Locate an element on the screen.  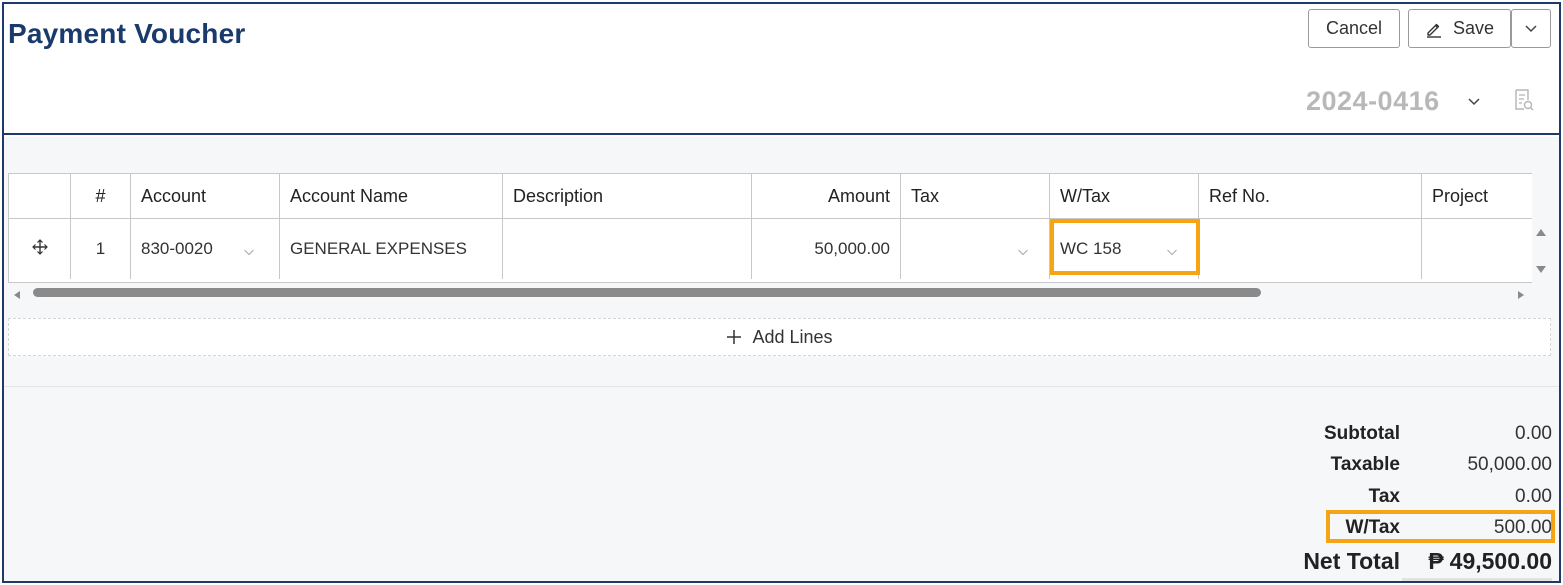
add-lines-label: Add Lines is located at coordinates (792, 336).